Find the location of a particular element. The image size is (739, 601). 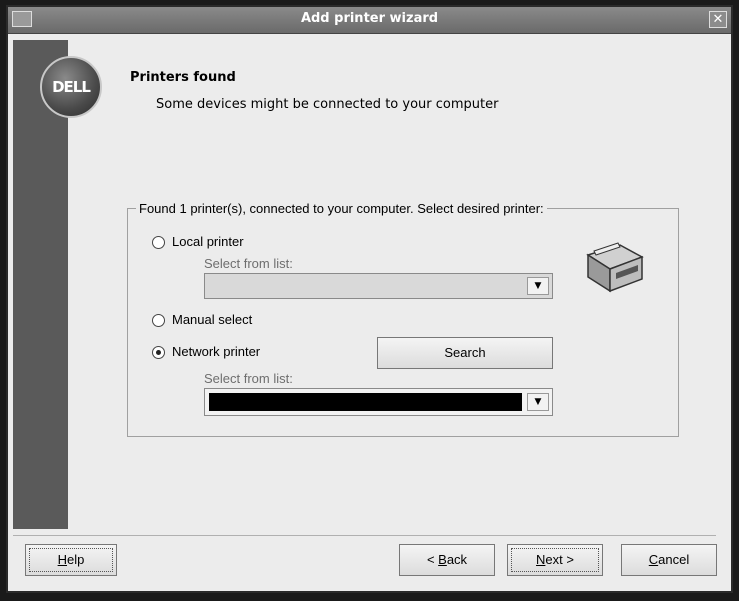

manual-select-label: Manual select is located at coordinates (212, 319).